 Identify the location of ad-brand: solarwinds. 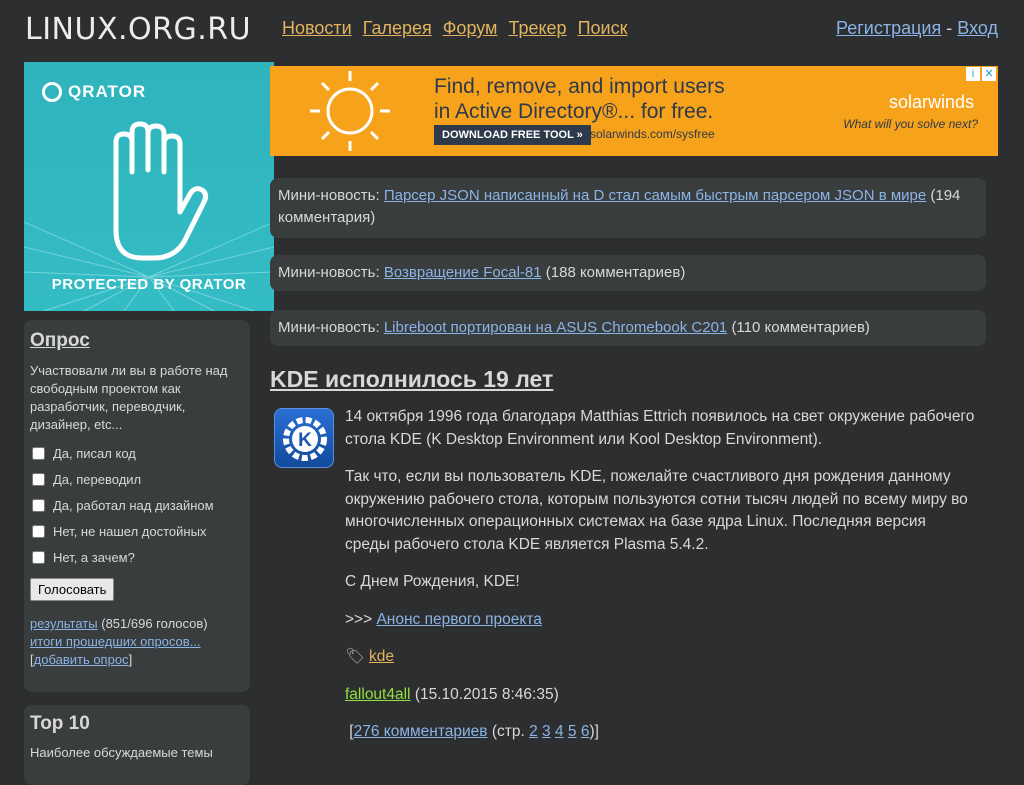
(931, 102).